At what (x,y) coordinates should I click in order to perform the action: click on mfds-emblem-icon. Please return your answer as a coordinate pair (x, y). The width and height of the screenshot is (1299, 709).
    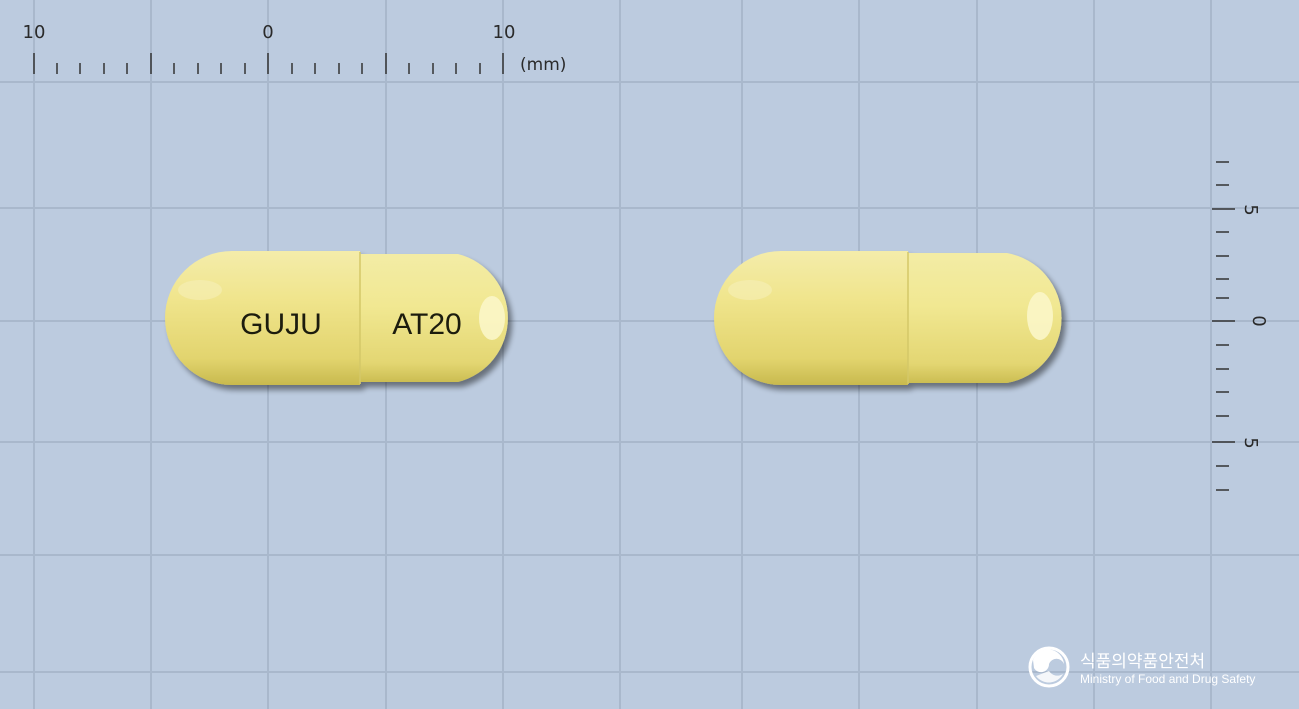
    Looking at the image, I should click on (1049, 667).